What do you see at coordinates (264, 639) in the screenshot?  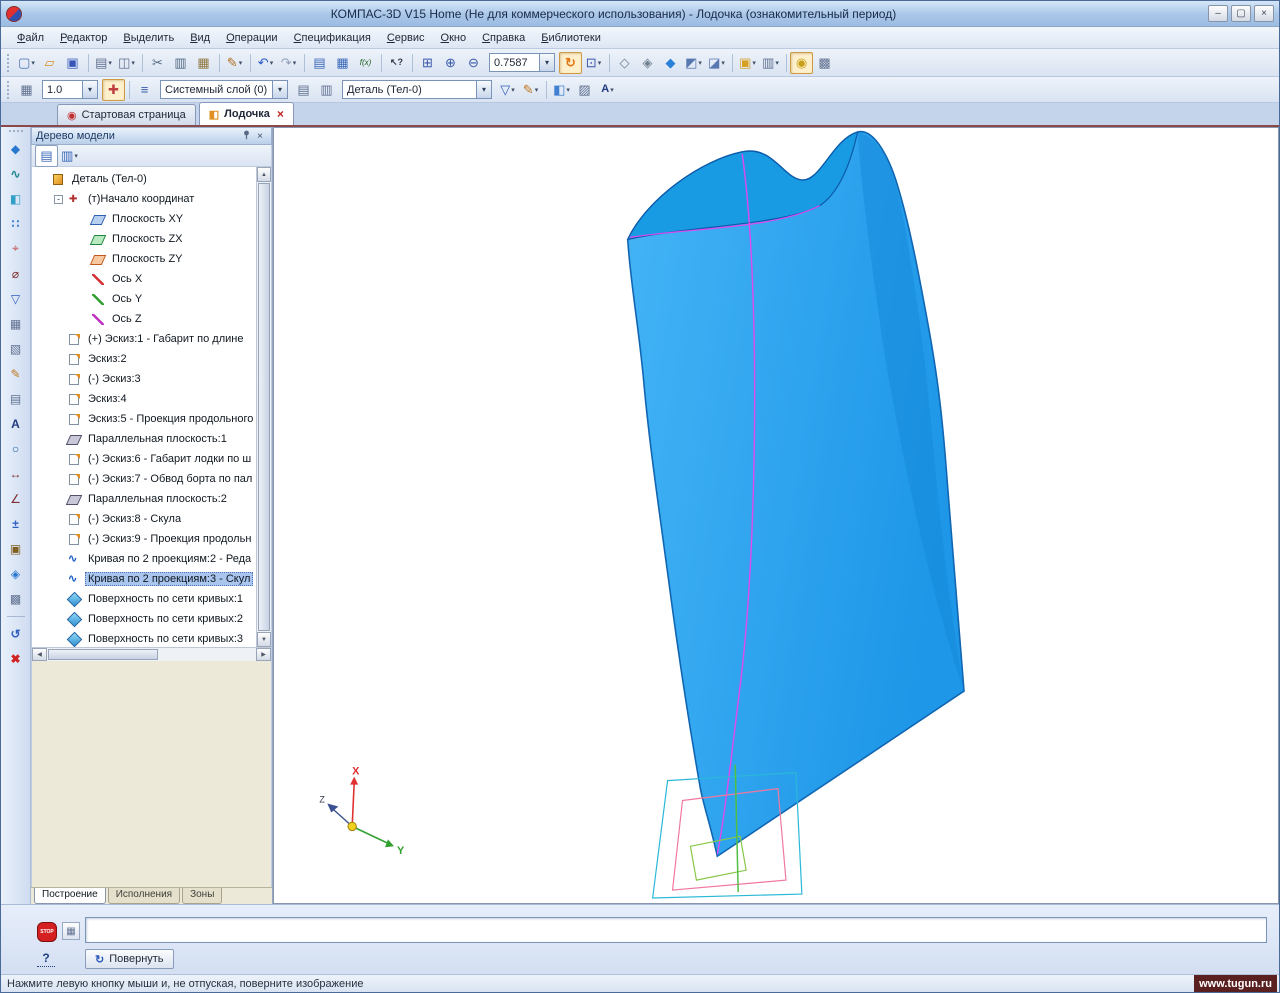 I see `scroll-down-icon: ▼` at bounding box center [264, 639].